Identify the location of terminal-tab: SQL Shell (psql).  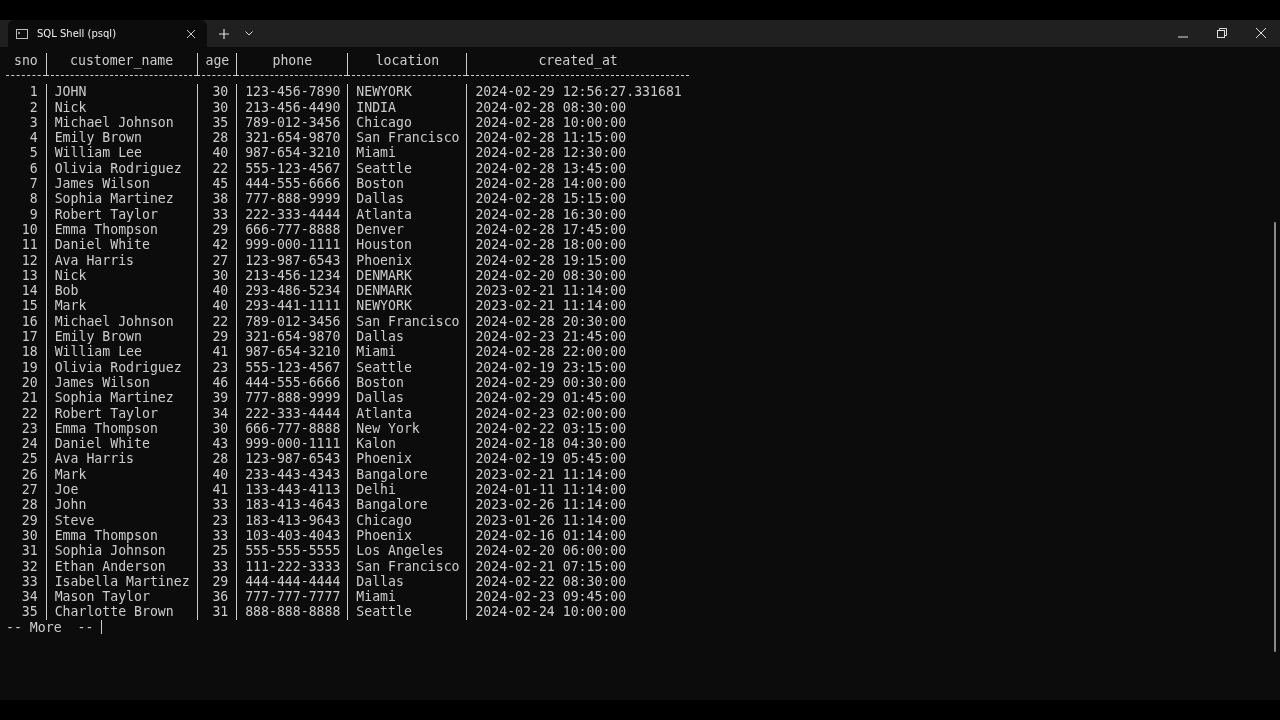
(107, 33).